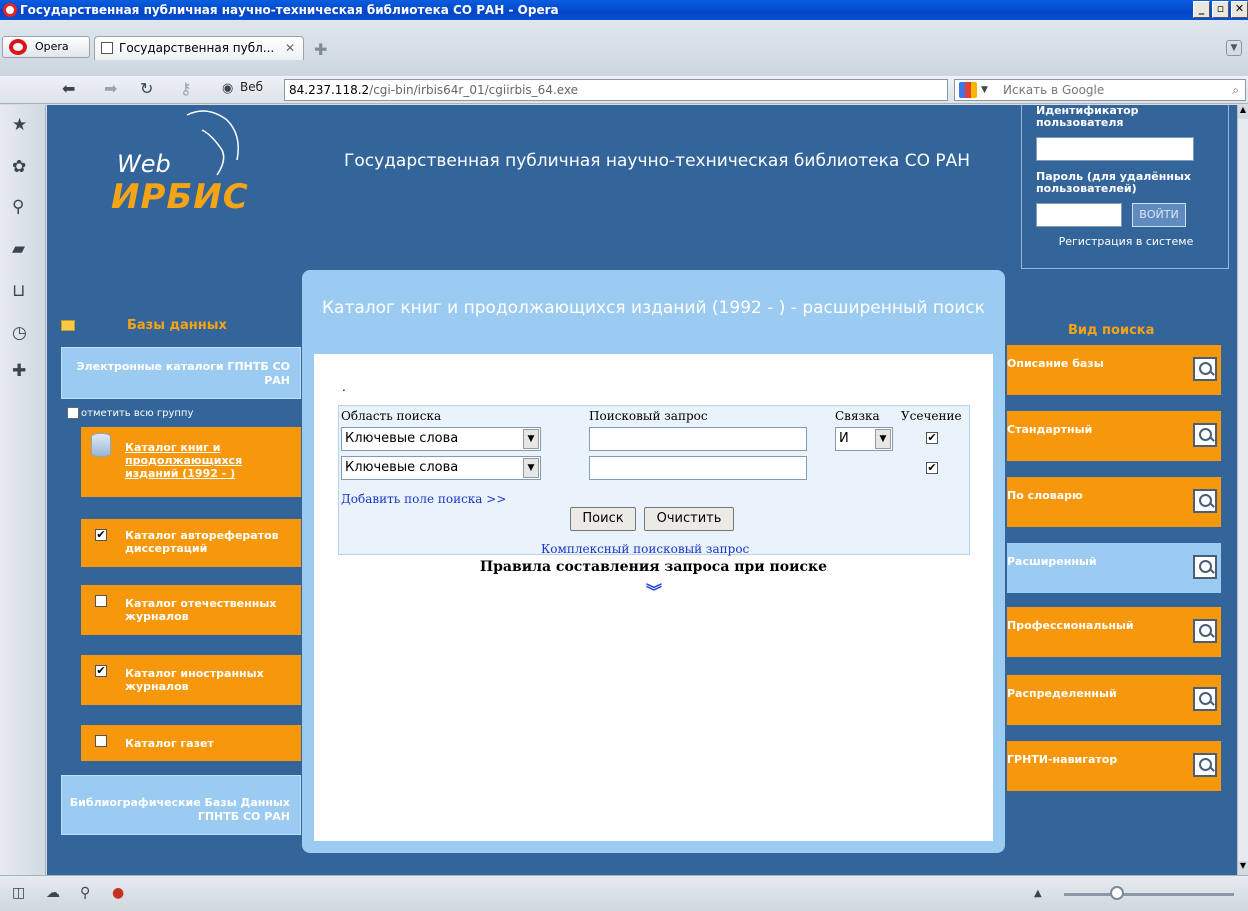  Describe the element at coordinates (932, 438) in the screenshot. I see `truncation-checkbox-1: ✔` at that location.